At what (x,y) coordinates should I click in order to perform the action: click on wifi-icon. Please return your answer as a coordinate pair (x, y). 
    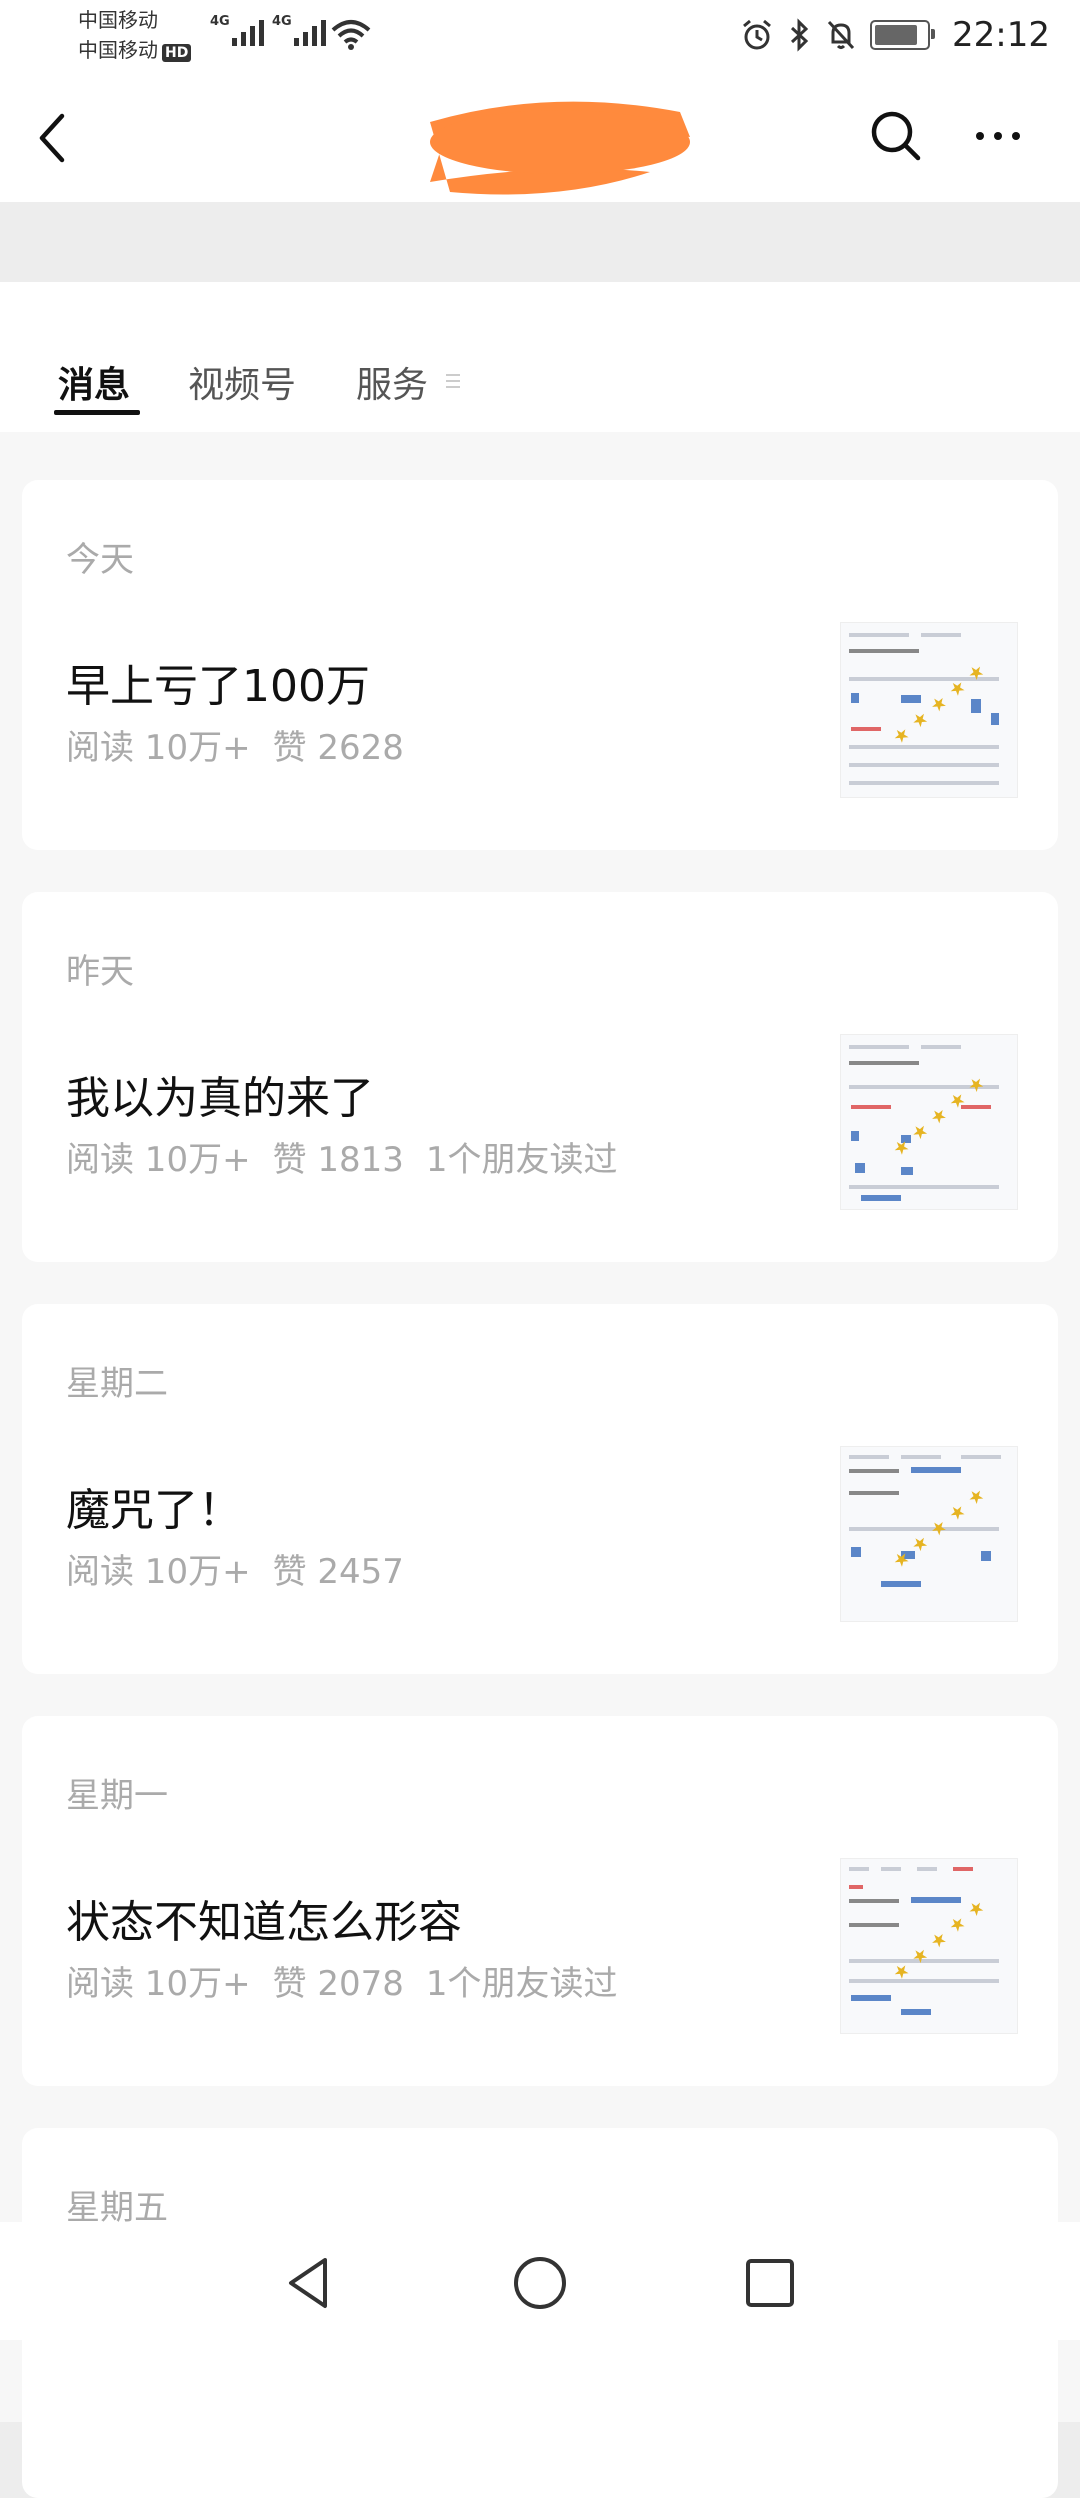
    Looking at the image, I should click on (351, 35).